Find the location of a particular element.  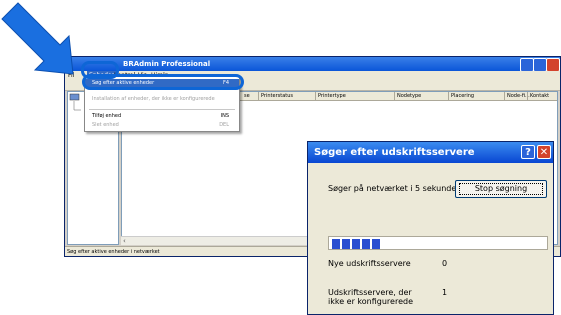

stop-search-button: Stop søgning is located at coordinates (501, 189).